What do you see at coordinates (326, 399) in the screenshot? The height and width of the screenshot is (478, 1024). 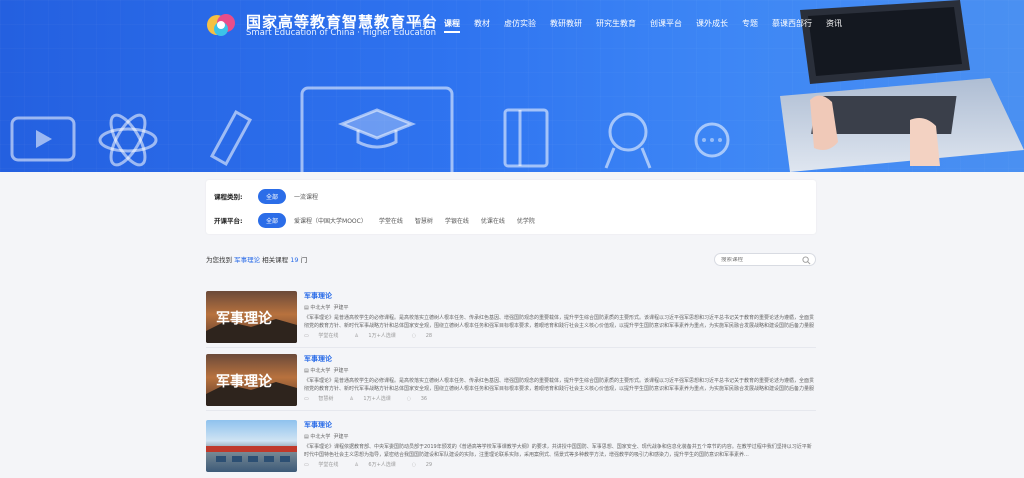 I see `course-platform: 智慧树` at bounding box center [326, 399].